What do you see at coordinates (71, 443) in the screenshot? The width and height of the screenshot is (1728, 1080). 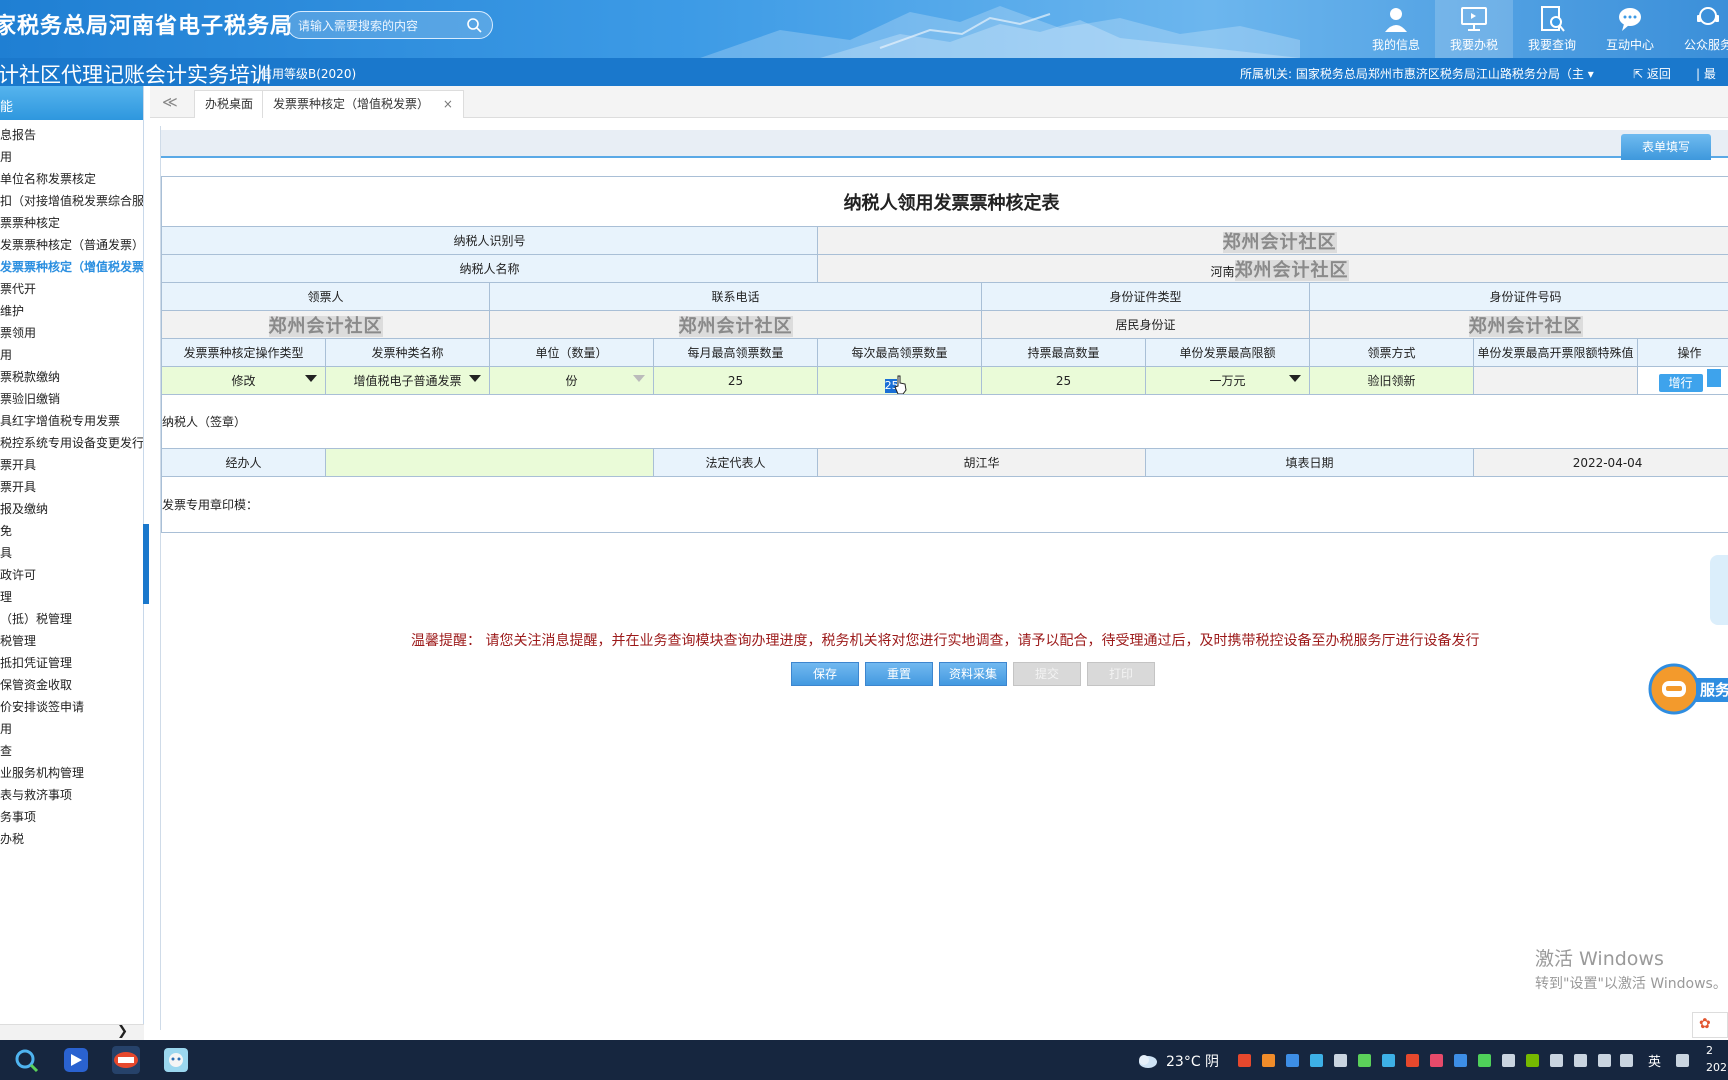 I see `sidebar-item: 税控系统专用设备变更发行` at bounding box center [71, 443].